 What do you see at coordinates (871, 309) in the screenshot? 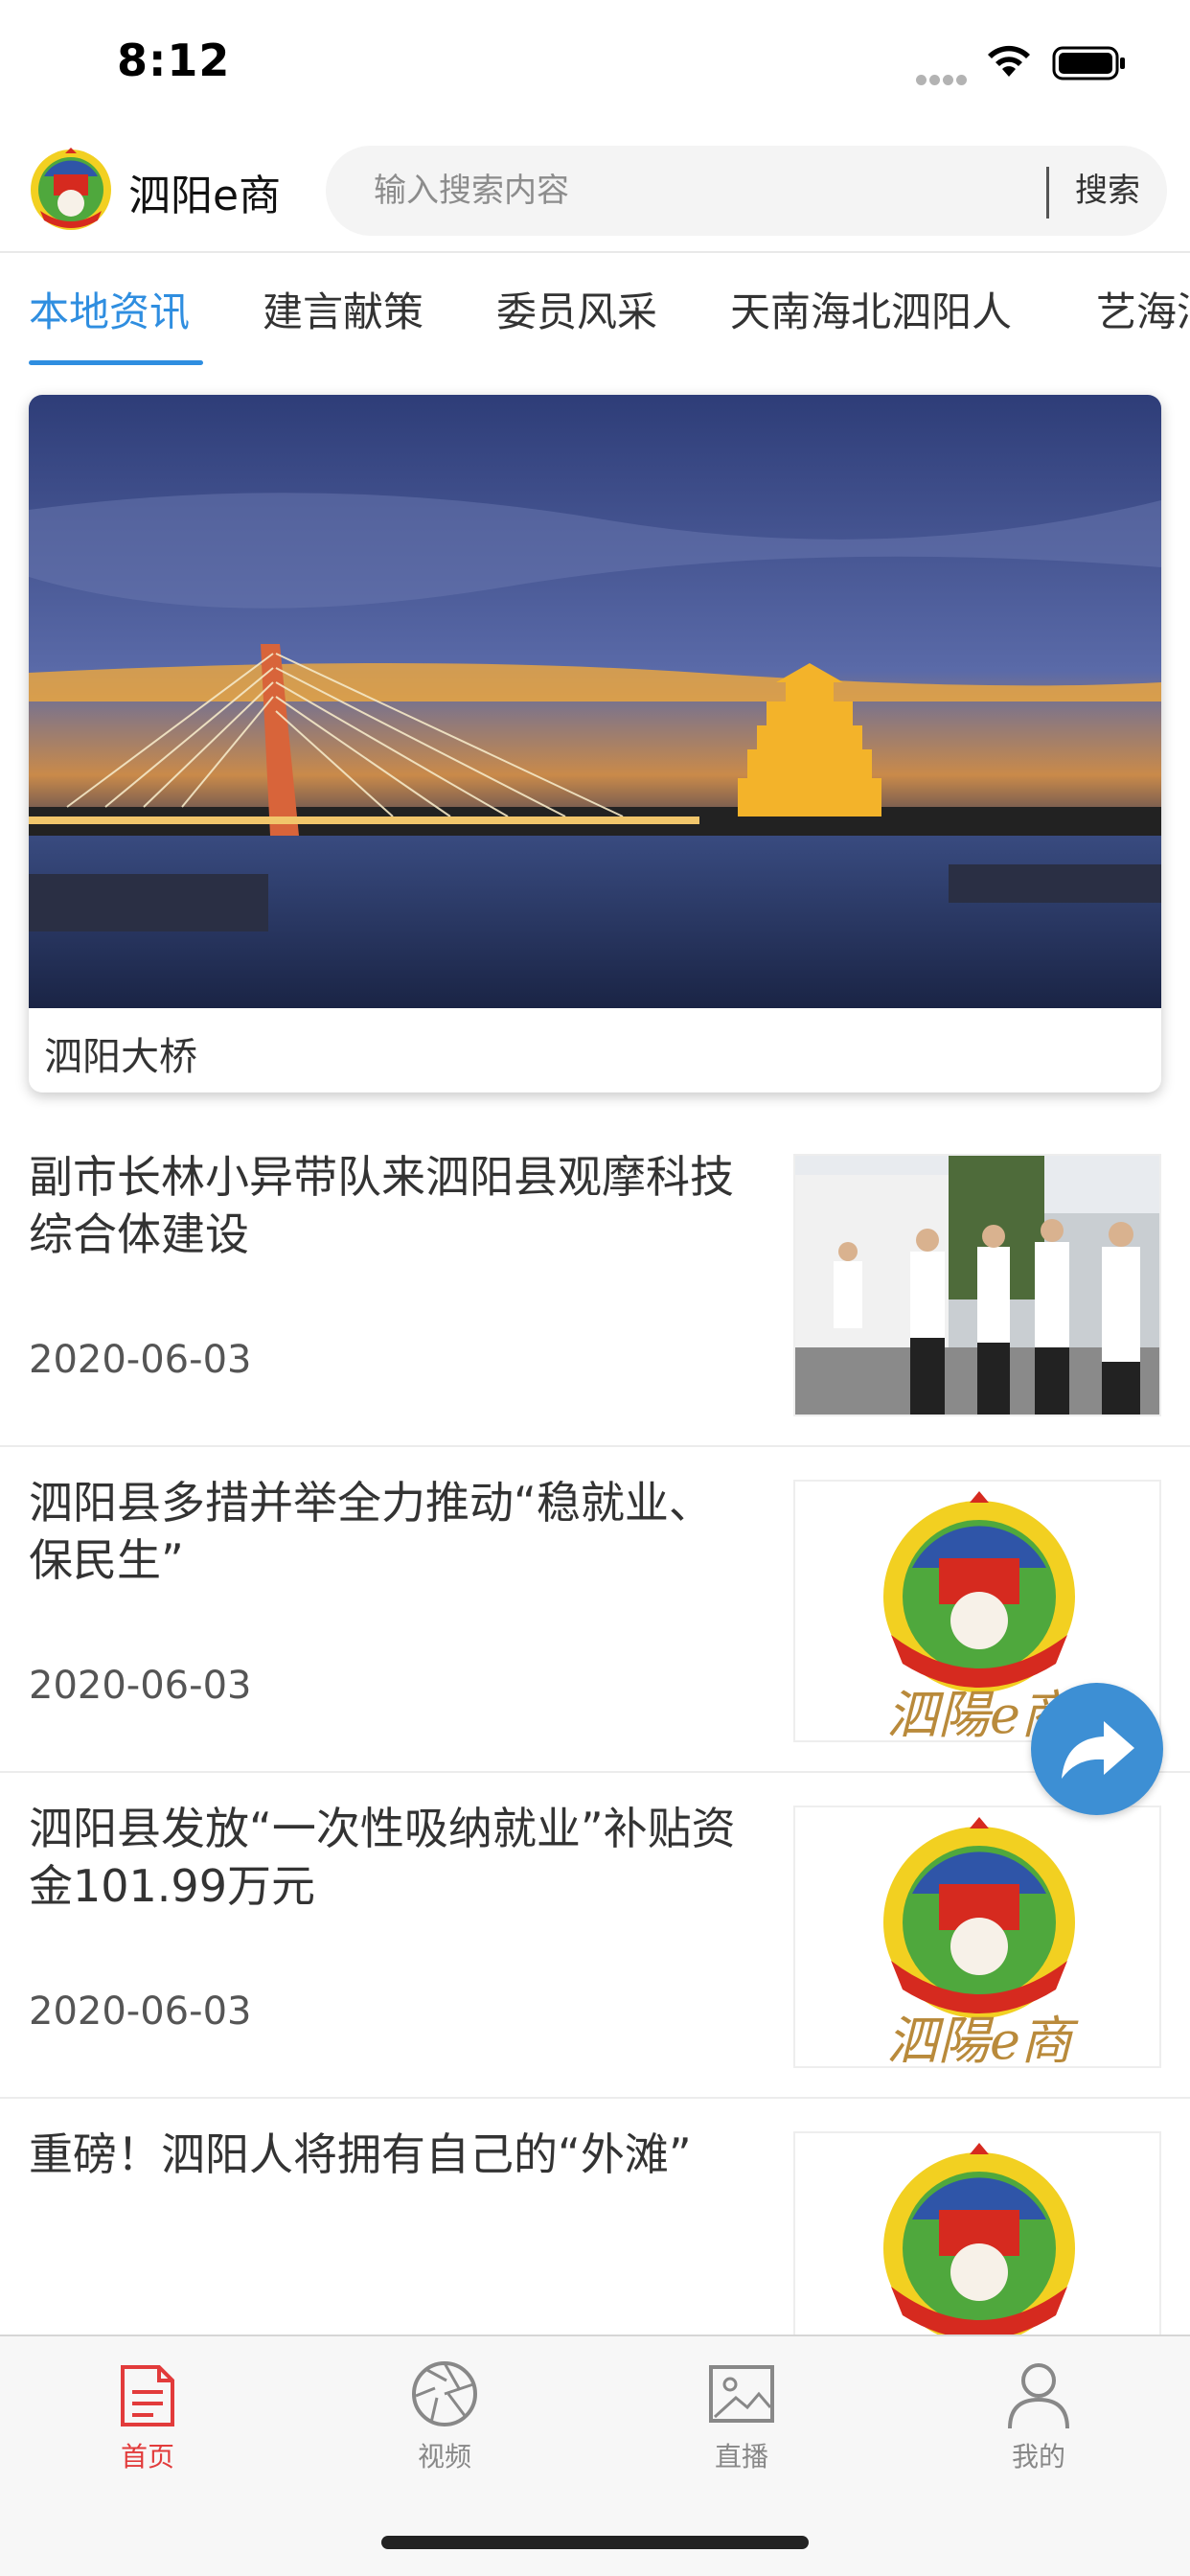
I see `tab-siyang-people: 天南海北泗阳人` at bounding box center [871, 309].